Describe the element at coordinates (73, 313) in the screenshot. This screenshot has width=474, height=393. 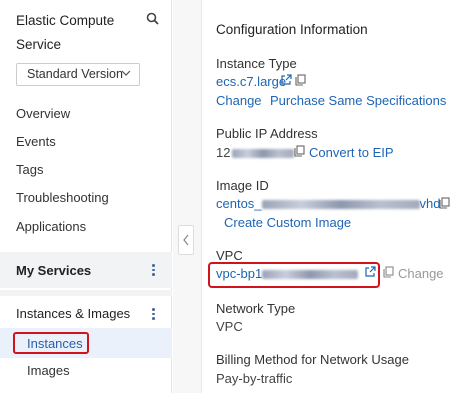
I see `instances-images-title: Instances & Images` at that location.